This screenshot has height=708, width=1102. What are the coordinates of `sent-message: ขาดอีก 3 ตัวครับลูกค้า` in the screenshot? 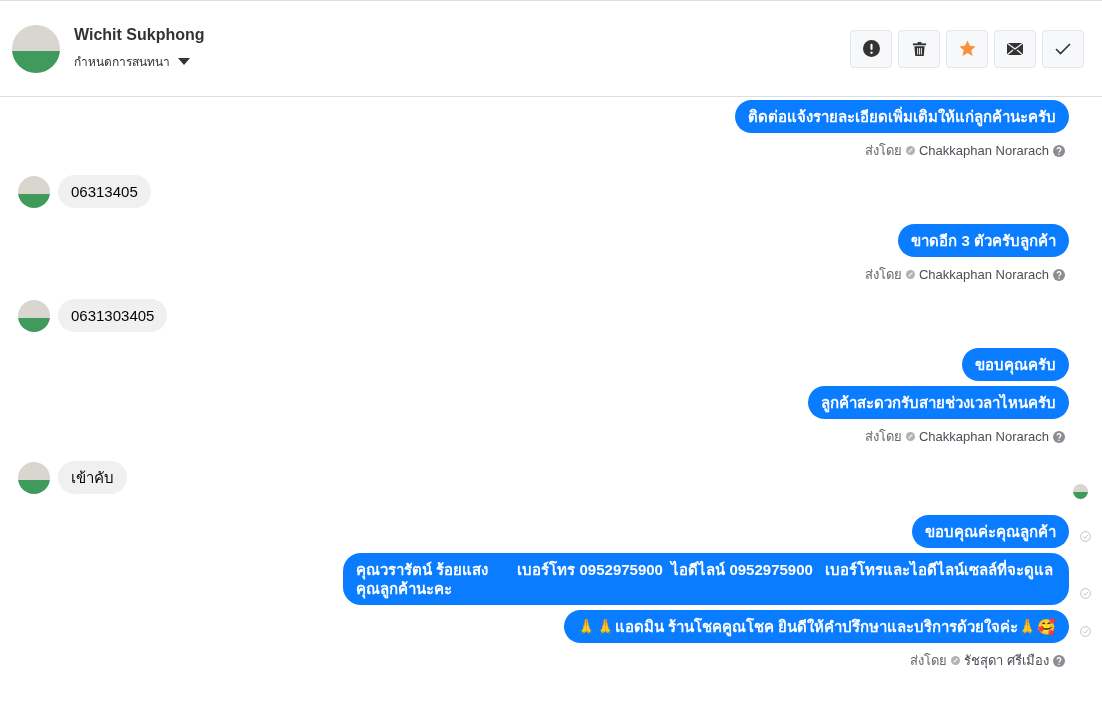 It's located at (983, 240).